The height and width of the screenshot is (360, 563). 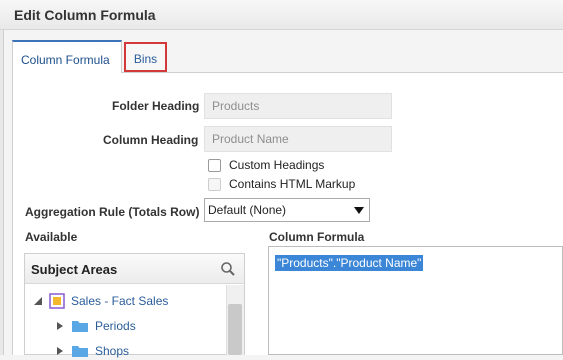 What do you see at coordinates (85, 15) in the screenshot?
I see `dialog-title: Edit Column Formula` at bounding box center [85, 15].